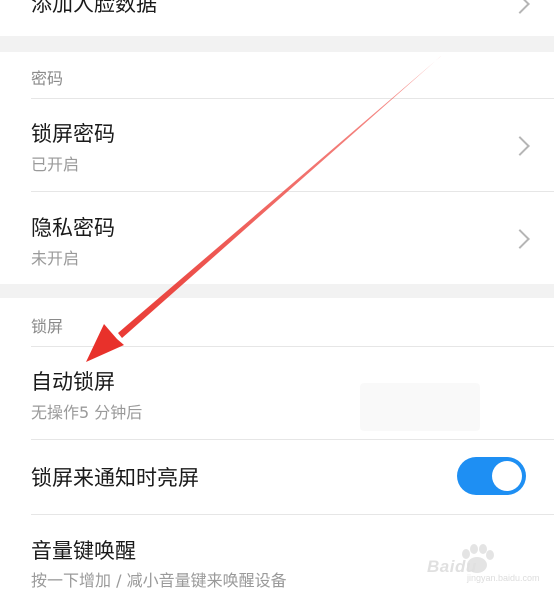 This screenshot has height=603, width=554. Describe the element at coordinates (73, 382) in the screenshot. I see `item-title: 自动锁屏` at that location.